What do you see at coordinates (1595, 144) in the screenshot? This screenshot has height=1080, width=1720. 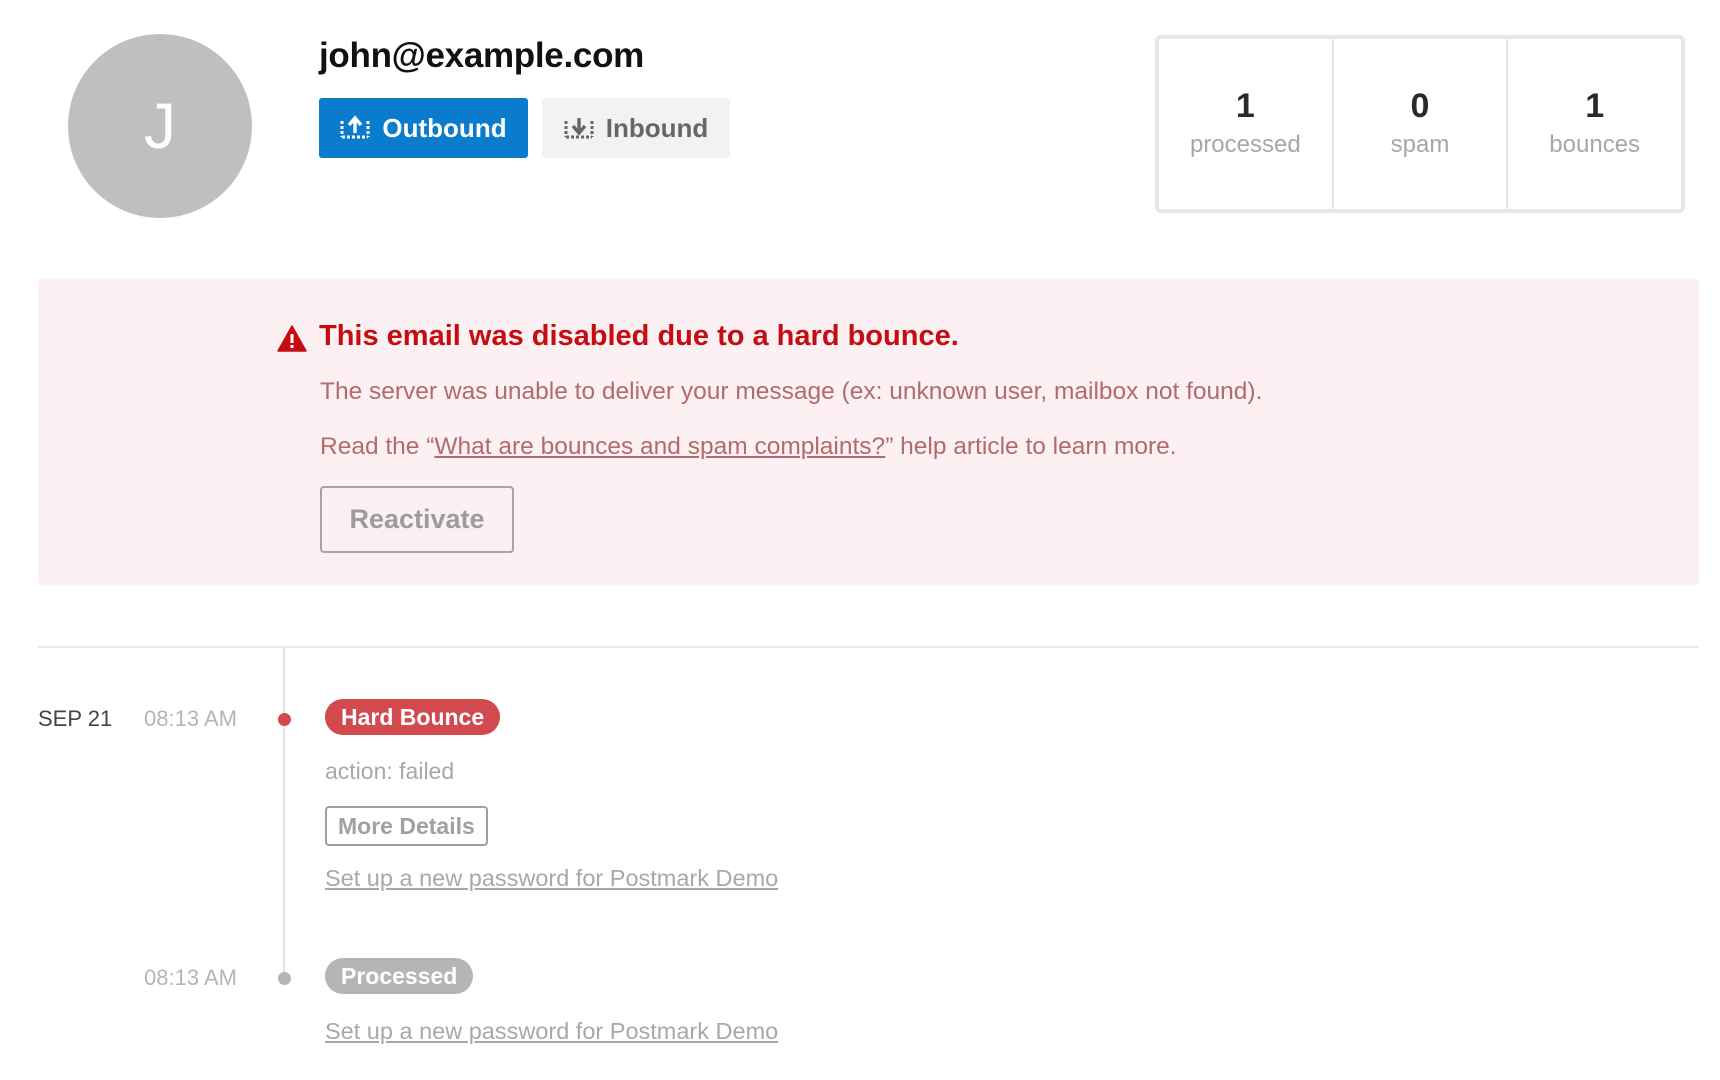 I see `stat-label: bounces` at bounding box center [1595, 144].